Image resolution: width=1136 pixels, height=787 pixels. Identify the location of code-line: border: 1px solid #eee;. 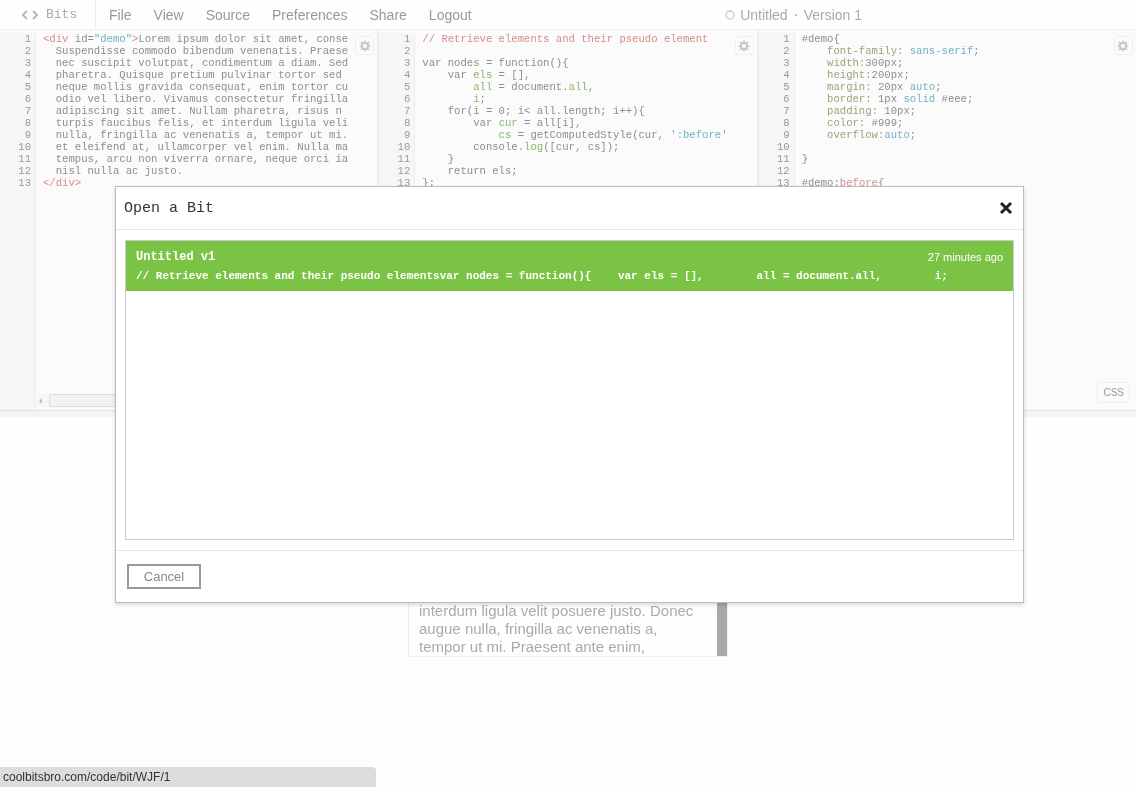
(900, 99).